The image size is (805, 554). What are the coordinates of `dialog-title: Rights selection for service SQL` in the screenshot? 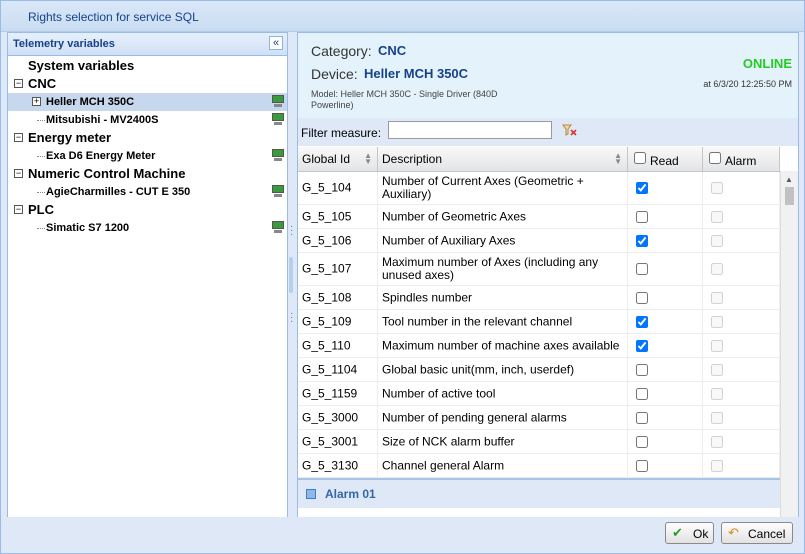 It's located at (113, 17).